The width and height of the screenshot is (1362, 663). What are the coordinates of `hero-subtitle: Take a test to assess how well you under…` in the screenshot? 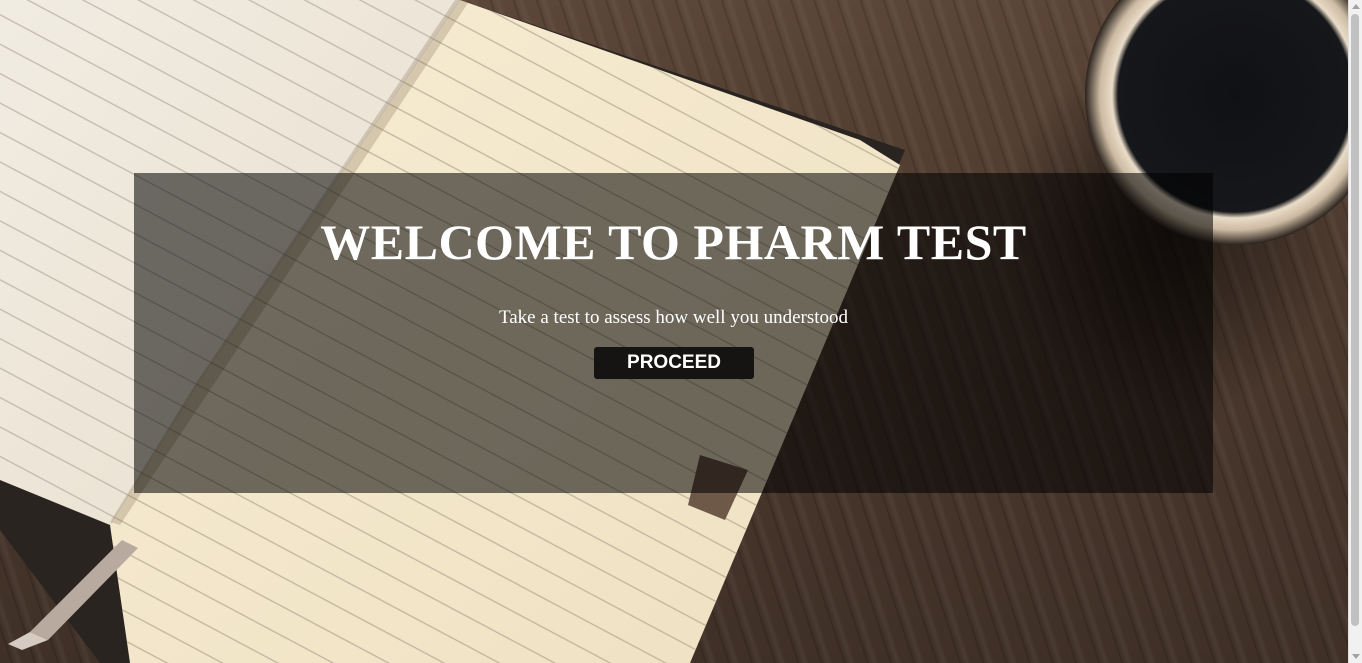 It's located at (673, 317).